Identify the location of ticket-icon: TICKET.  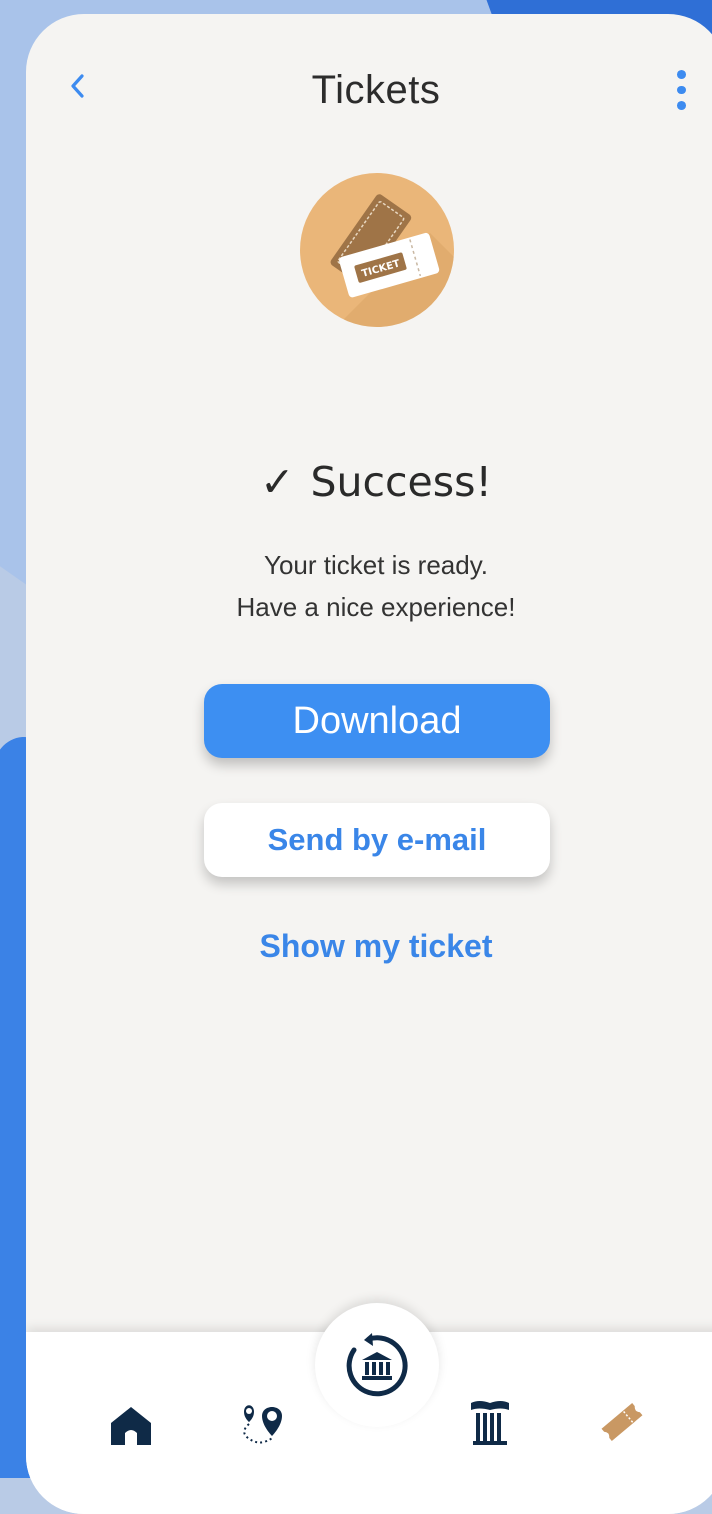
(377, 250).